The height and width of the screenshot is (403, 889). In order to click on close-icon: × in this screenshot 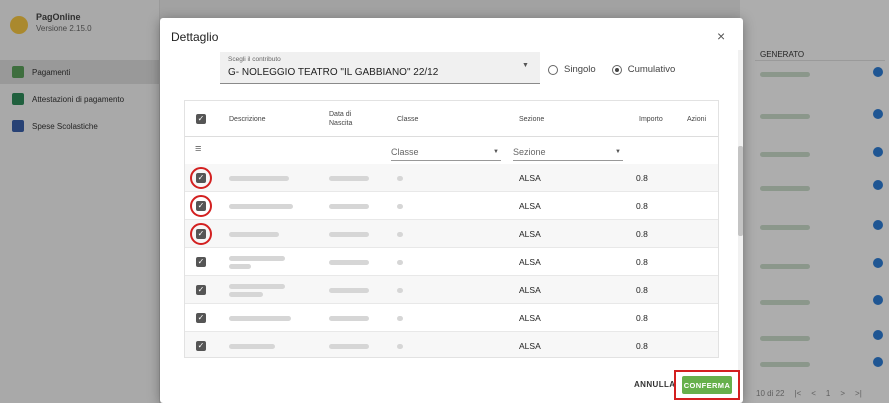, I will do `click(721, 36)`.